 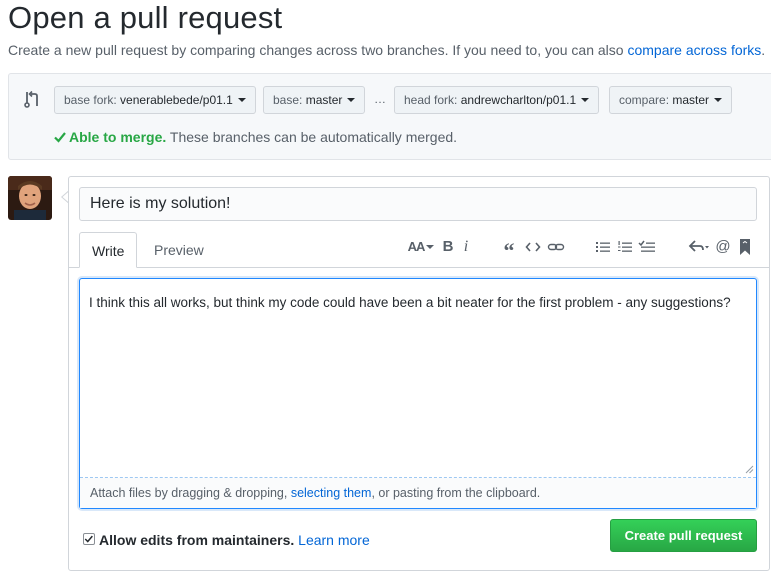 What do you see at coordinates (334, 540) in the screenshot?
I see `learn-more-link: Learn more` at bounding box center [334, 540].